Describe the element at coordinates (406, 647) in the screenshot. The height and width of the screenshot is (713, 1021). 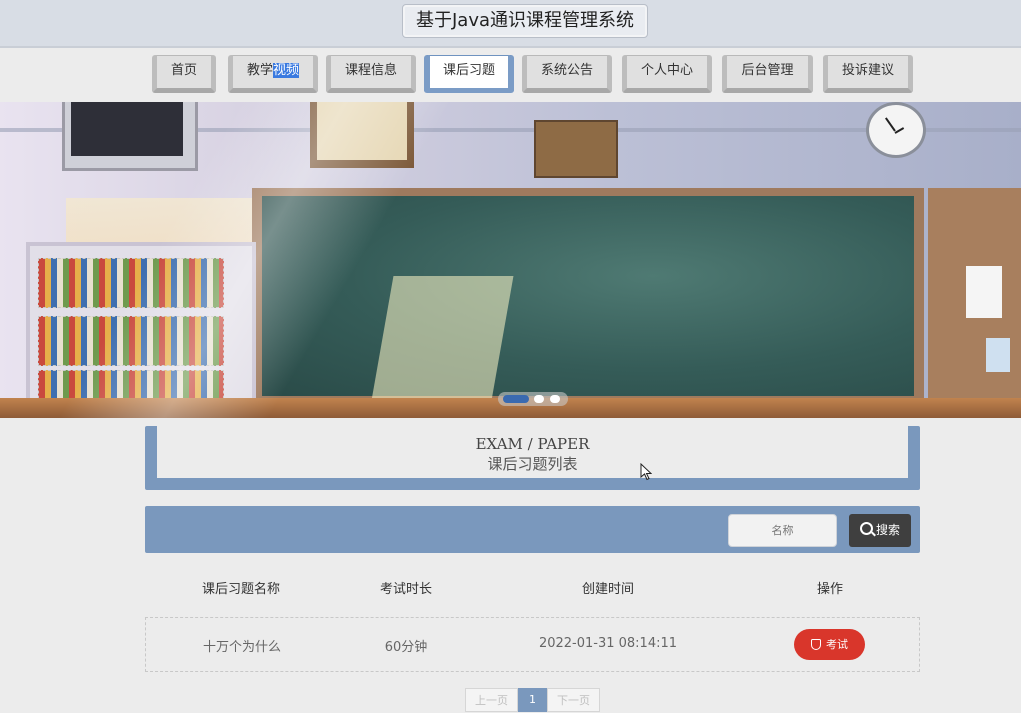
I see `cell-duration: 60分钟` at that location.